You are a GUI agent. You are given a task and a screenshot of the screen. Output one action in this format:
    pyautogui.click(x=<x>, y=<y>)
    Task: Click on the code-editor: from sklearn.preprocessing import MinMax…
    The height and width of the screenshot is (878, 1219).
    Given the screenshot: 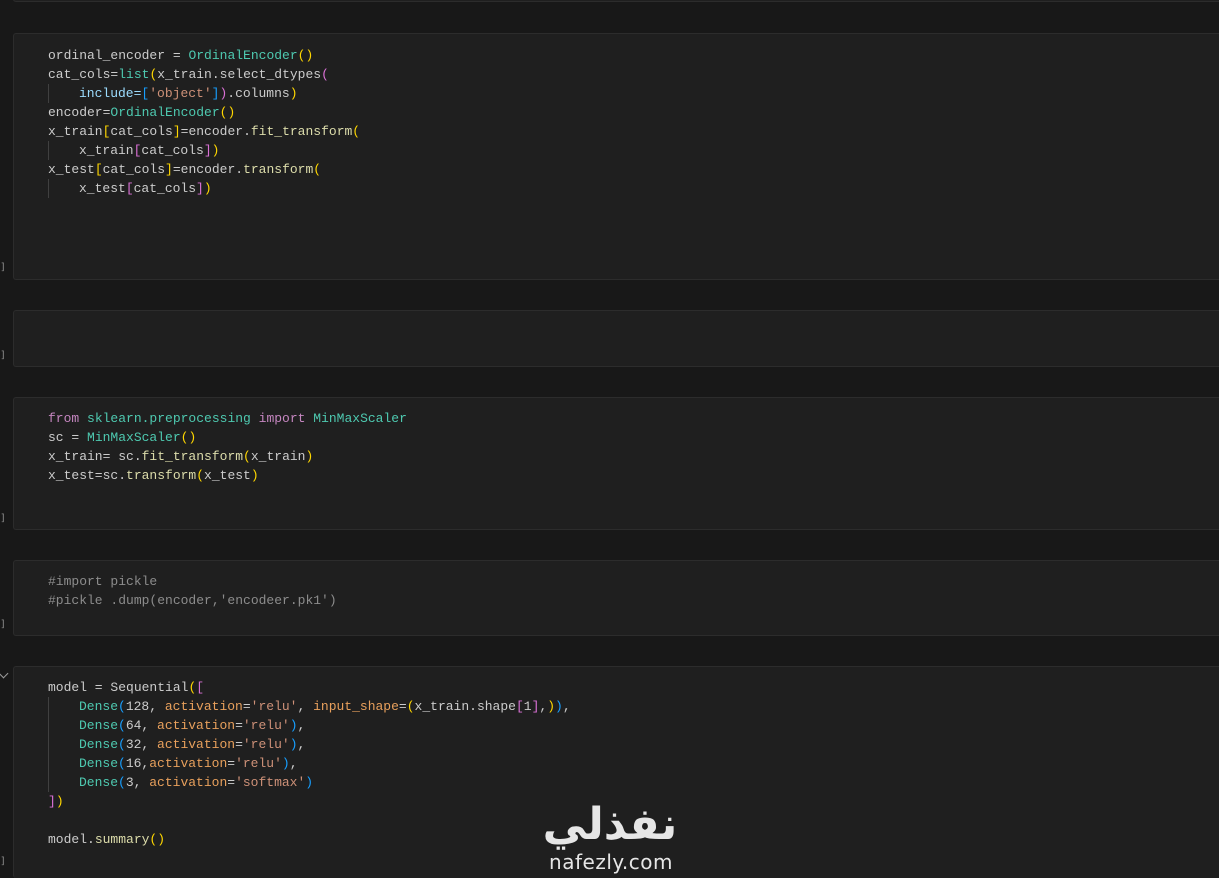 What is the action you would take?
    pyautogui.click(x=227, y=447)
    